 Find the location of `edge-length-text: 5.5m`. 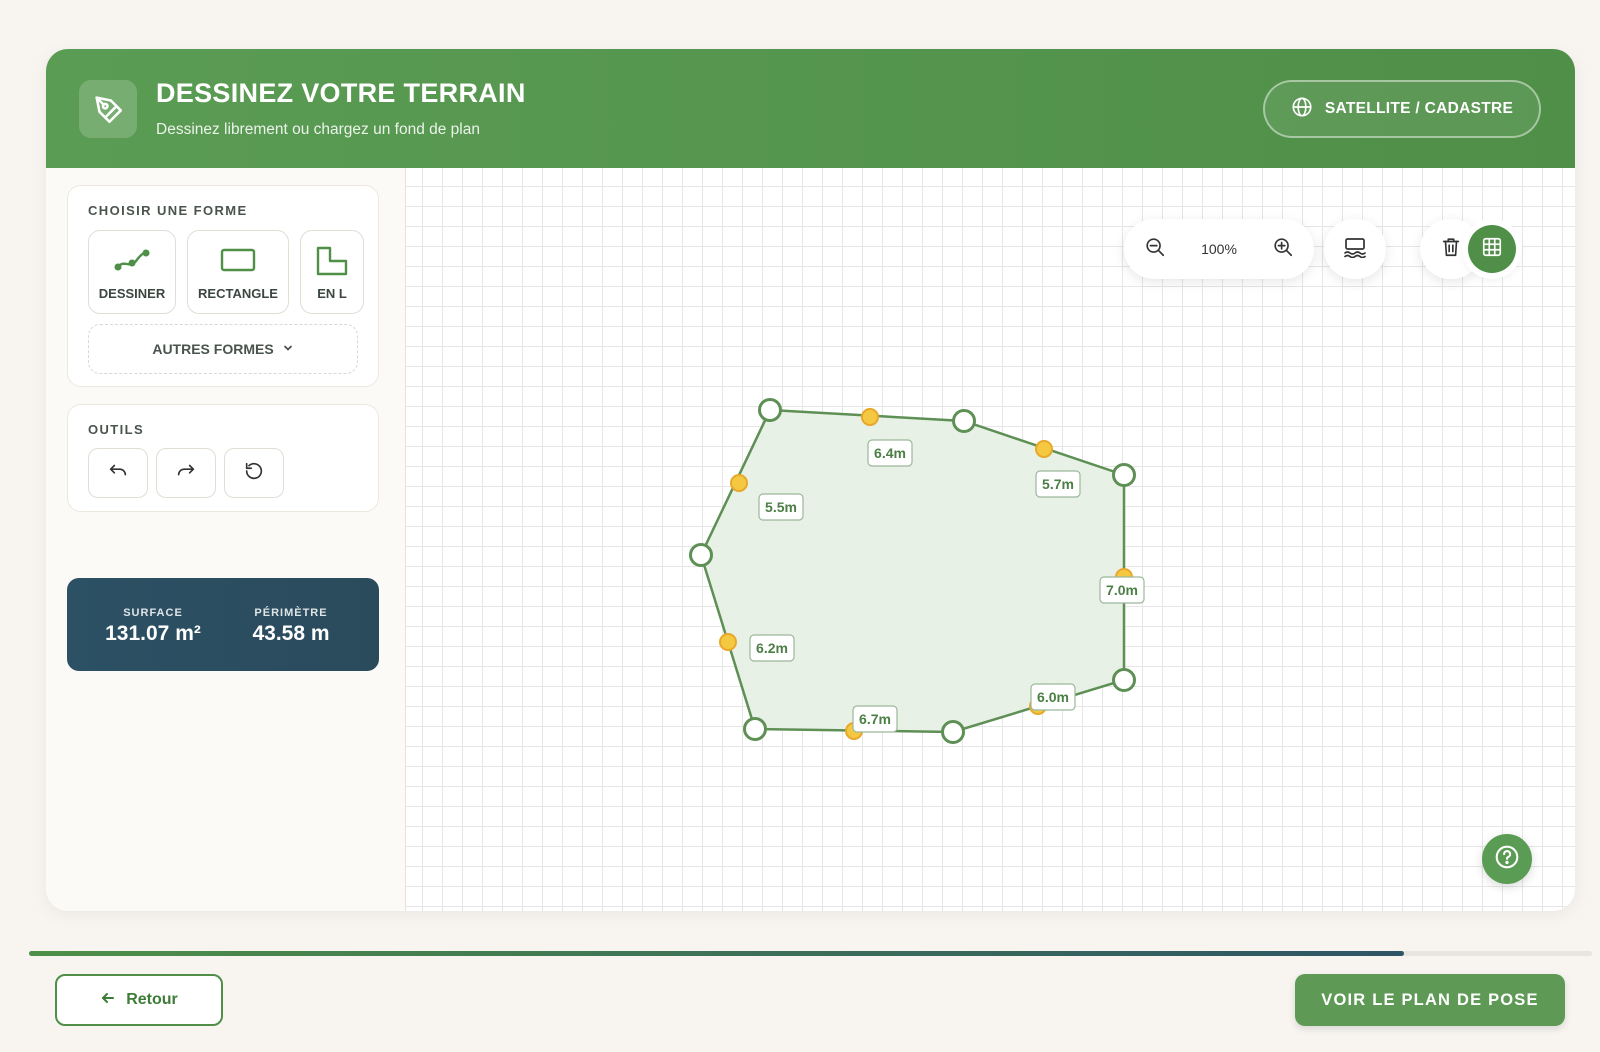

edge-length-text: 5.5m is located at coordinates (781, 507).